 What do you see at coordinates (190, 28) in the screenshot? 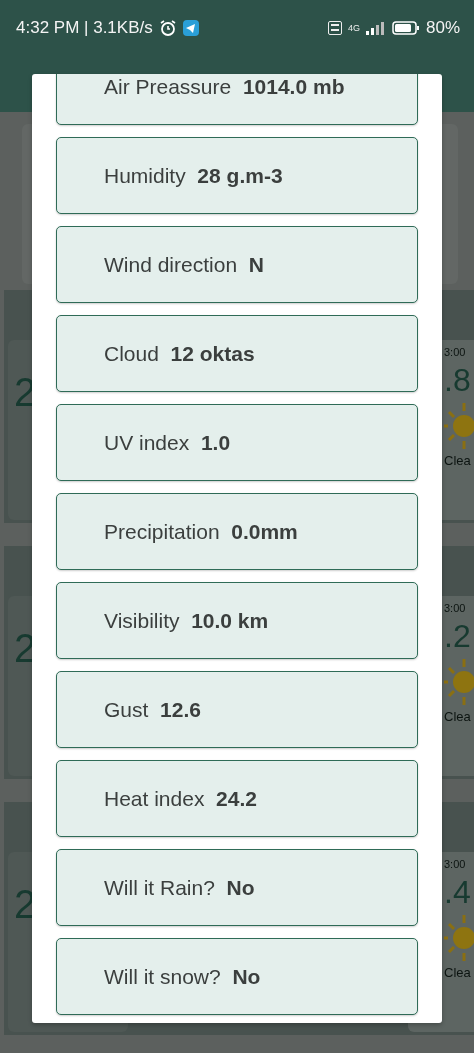
I see `telegram-icon` at bounding box center [190, 28].